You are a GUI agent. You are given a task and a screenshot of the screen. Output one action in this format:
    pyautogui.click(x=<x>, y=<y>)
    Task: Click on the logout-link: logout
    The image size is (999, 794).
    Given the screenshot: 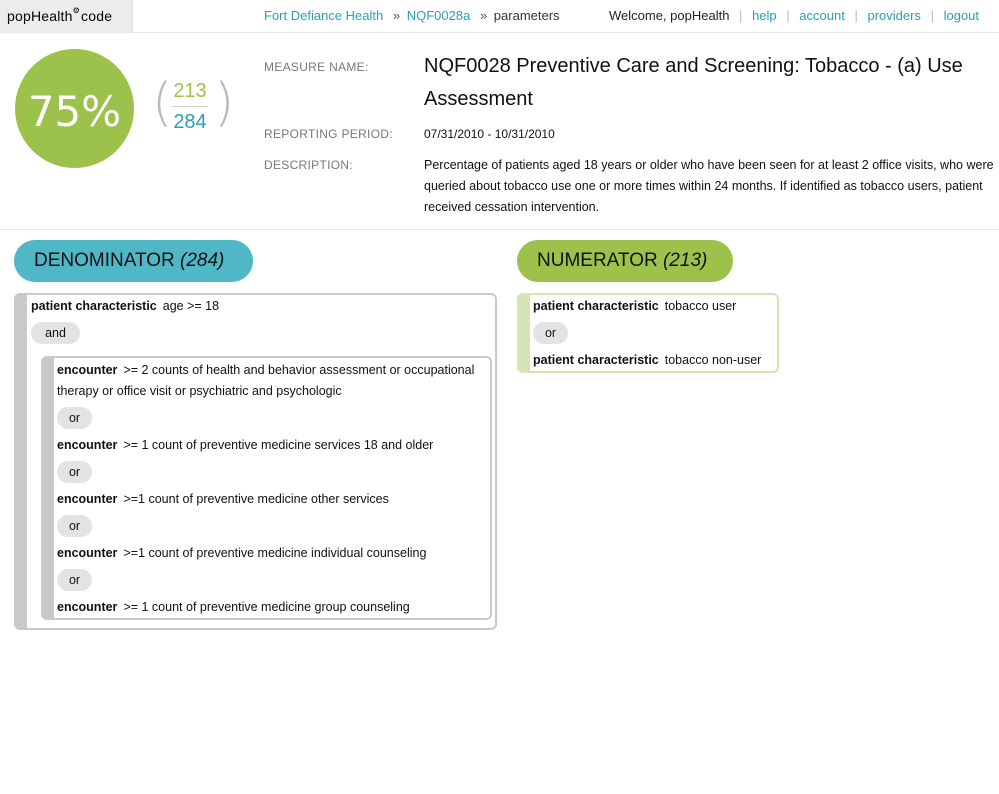 What is the action you would take?
    pyautogui.click(x=961, y=15)
    